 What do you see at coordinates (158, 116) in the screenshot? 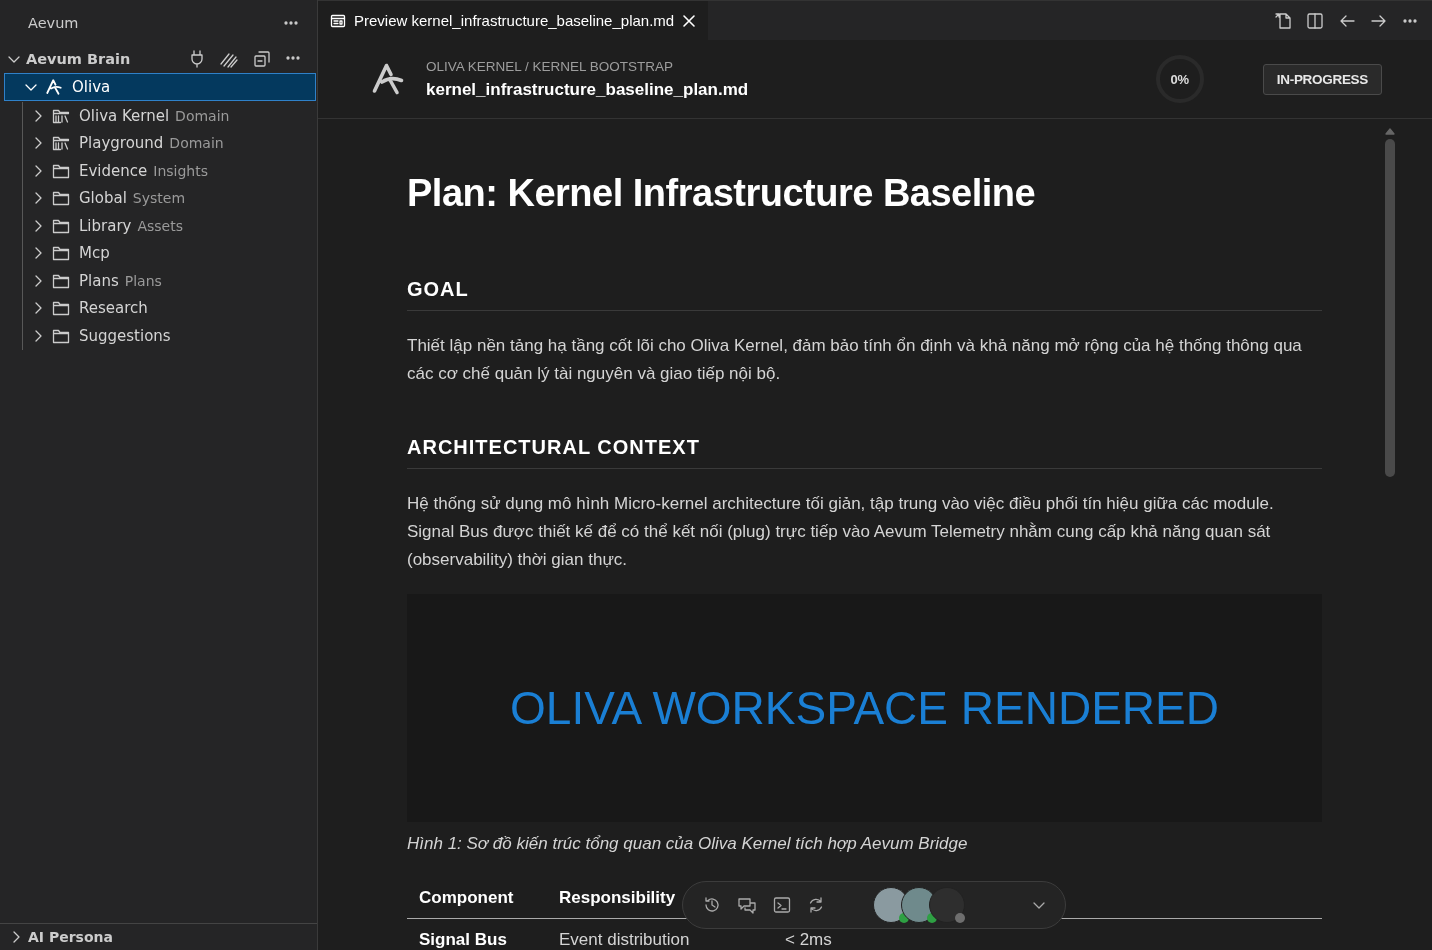
I see `tree-item: Oliva Kernel Domain` at bounding box center [158, 116].